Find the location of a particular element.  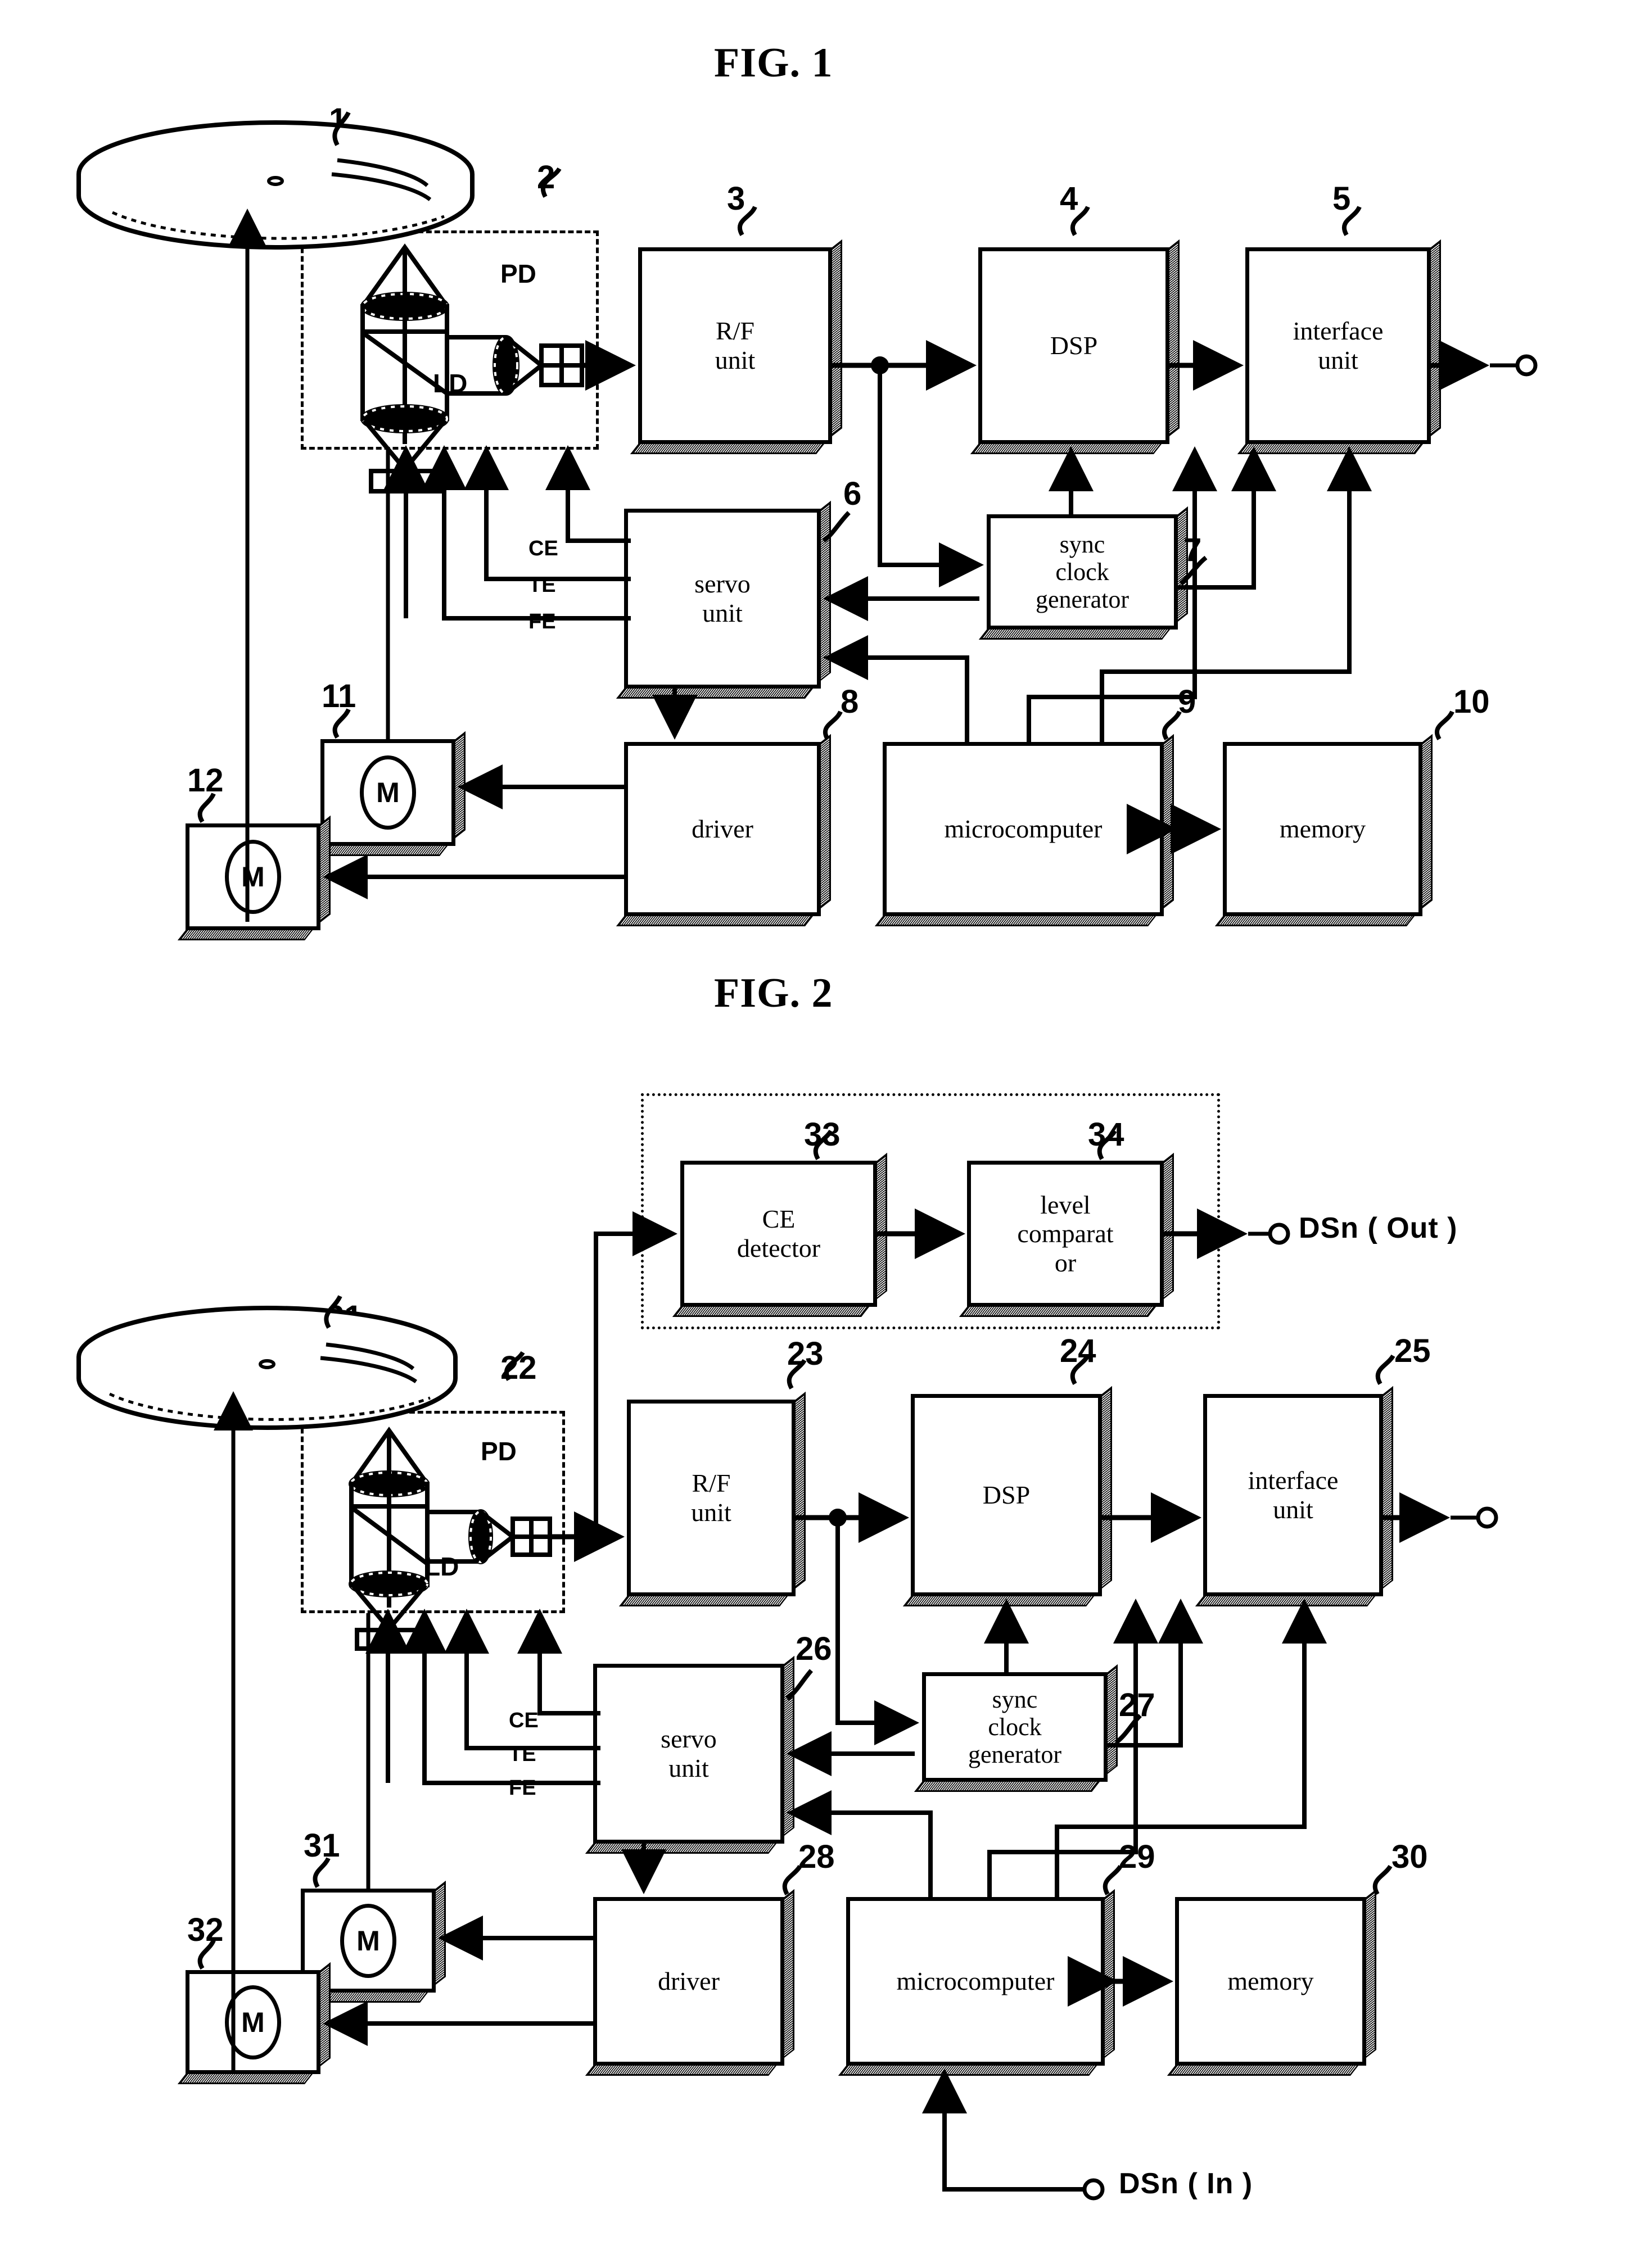

microcomputer-block-fig2: microcomputer is located at coordinates (975, 1981).